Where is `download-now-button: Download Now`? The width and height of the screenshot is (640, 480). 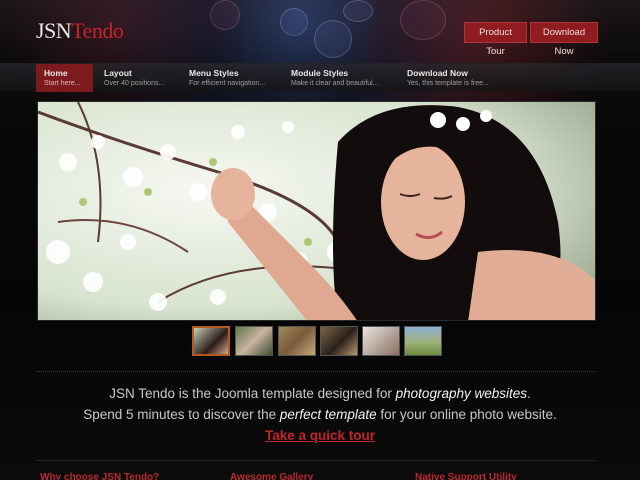
download-now-button: Download Now is located at coordinates (564, 39).